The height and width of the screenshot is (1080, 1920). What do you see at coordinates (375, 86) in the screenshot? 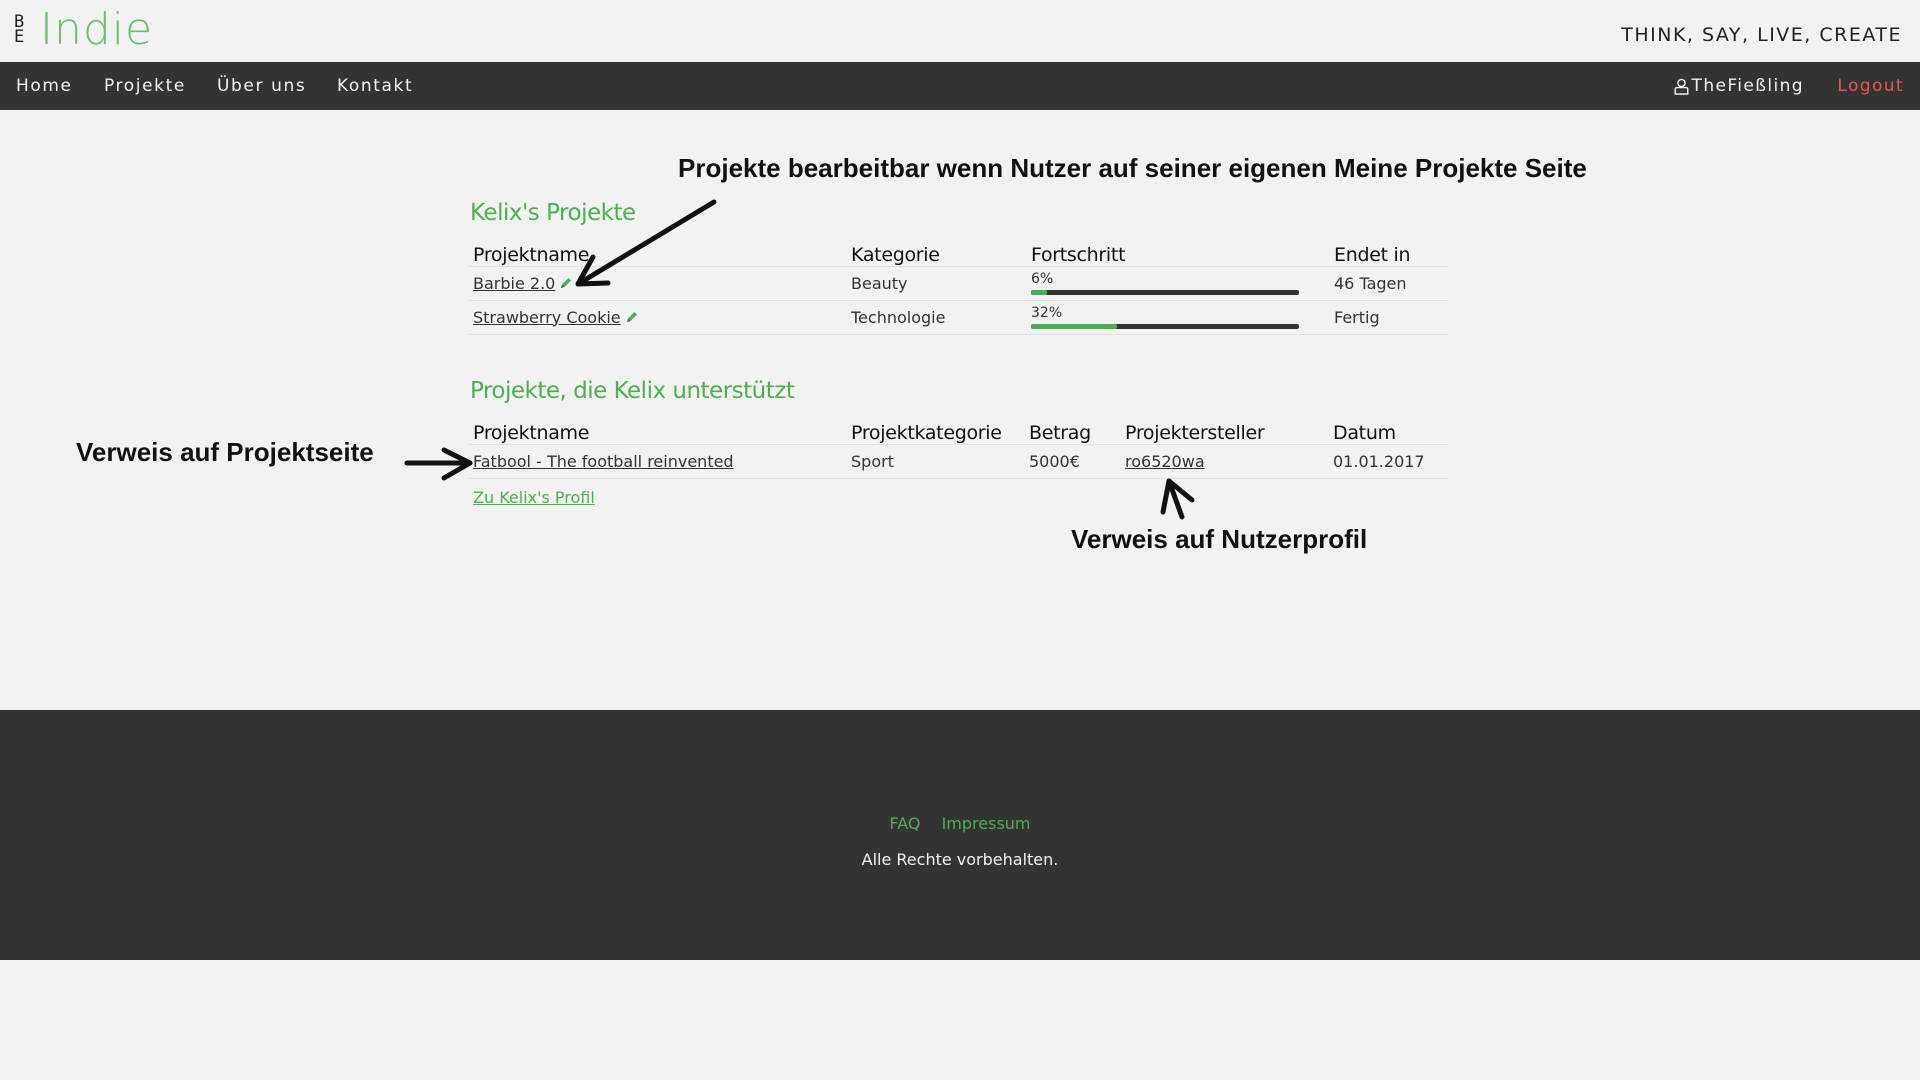
I see `nav-kontakt: Kontakt` at bounding box center [375, 86].